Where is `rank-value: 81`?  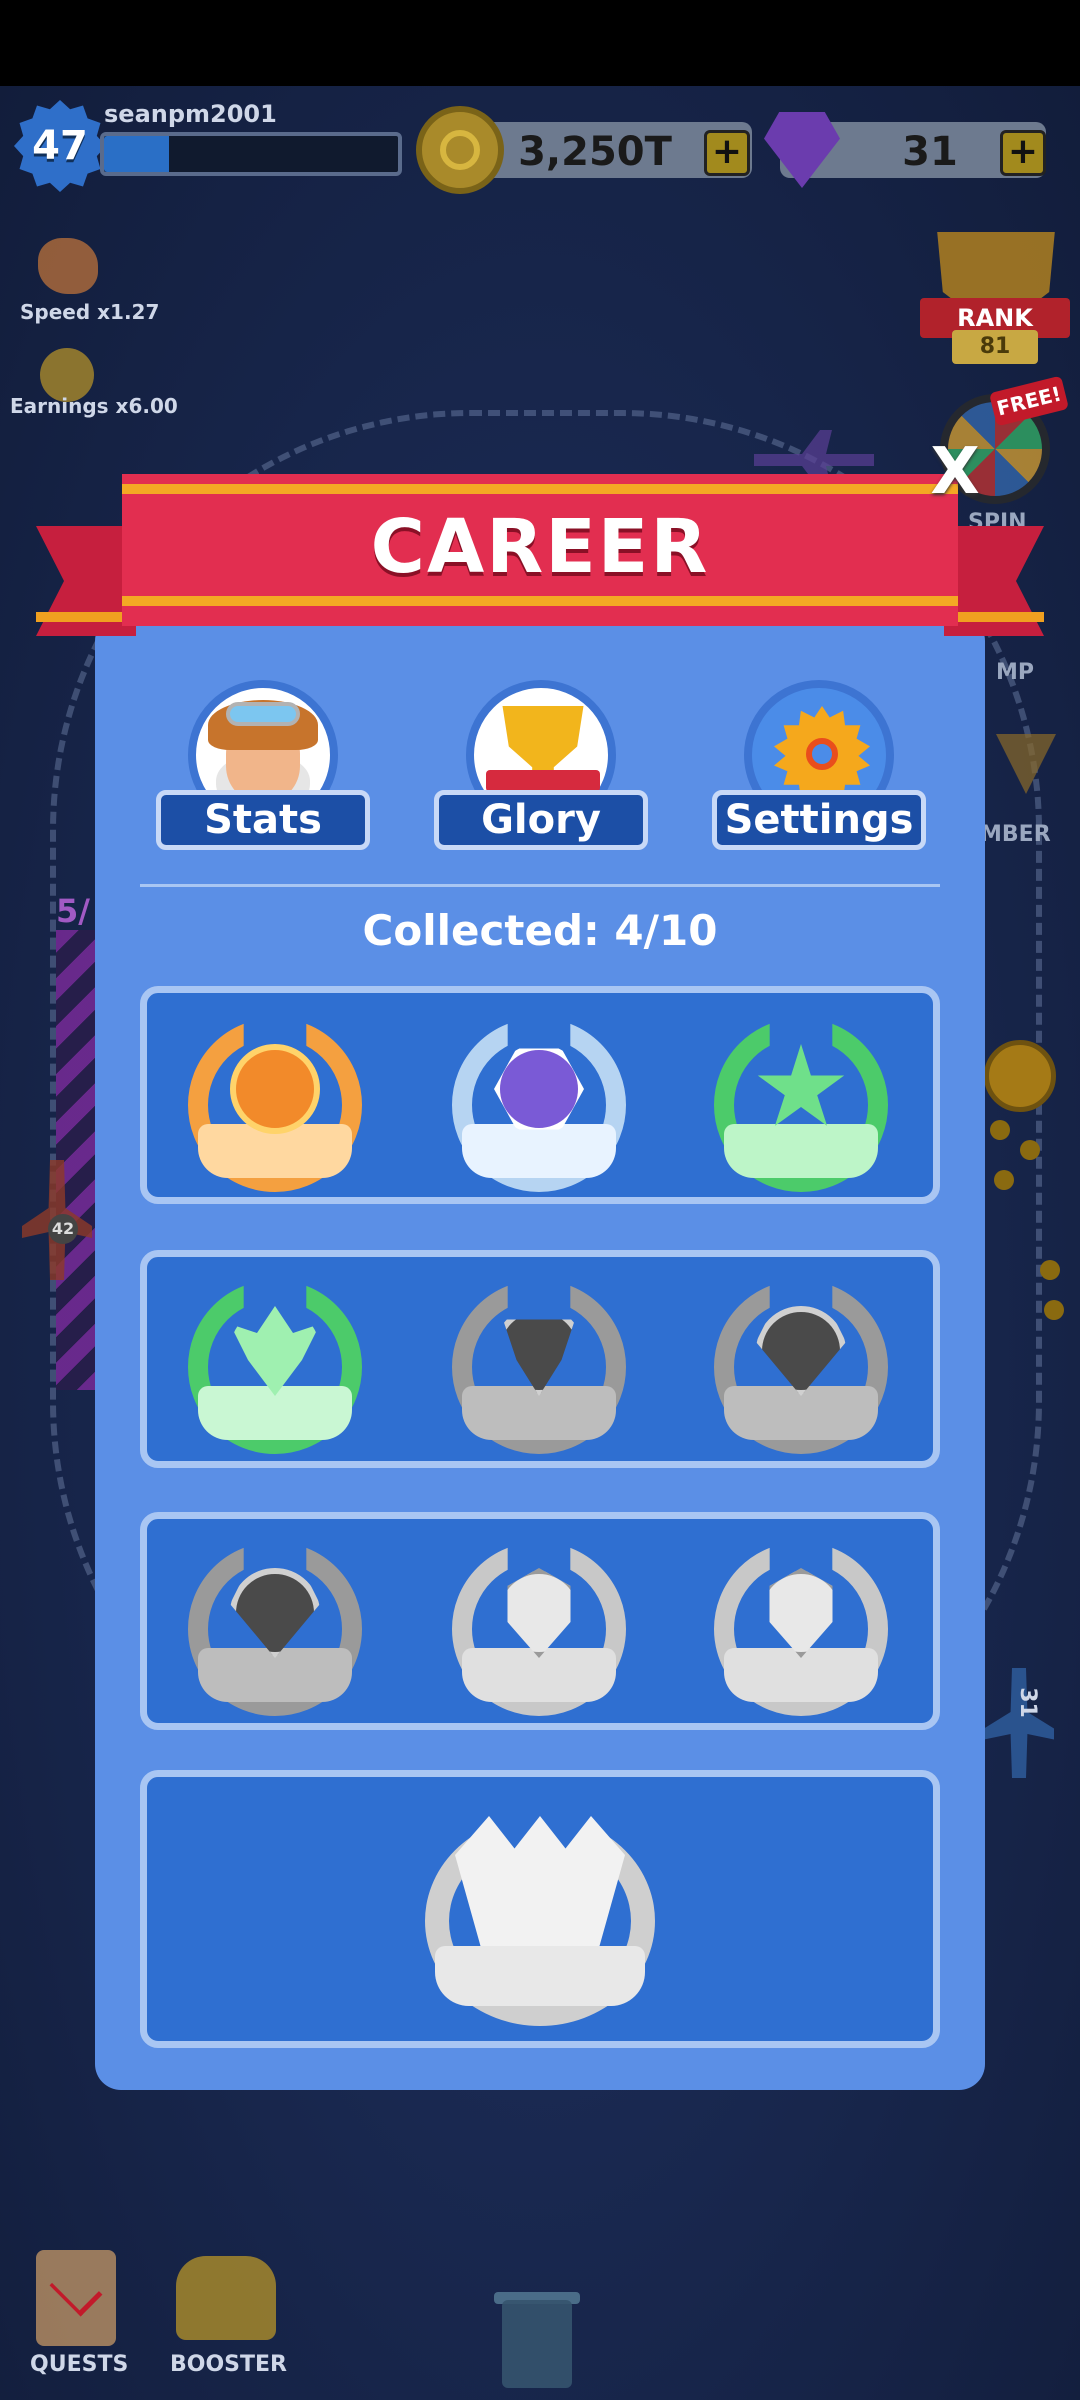
rank-value: 81 is located at coordinates (995, 347).